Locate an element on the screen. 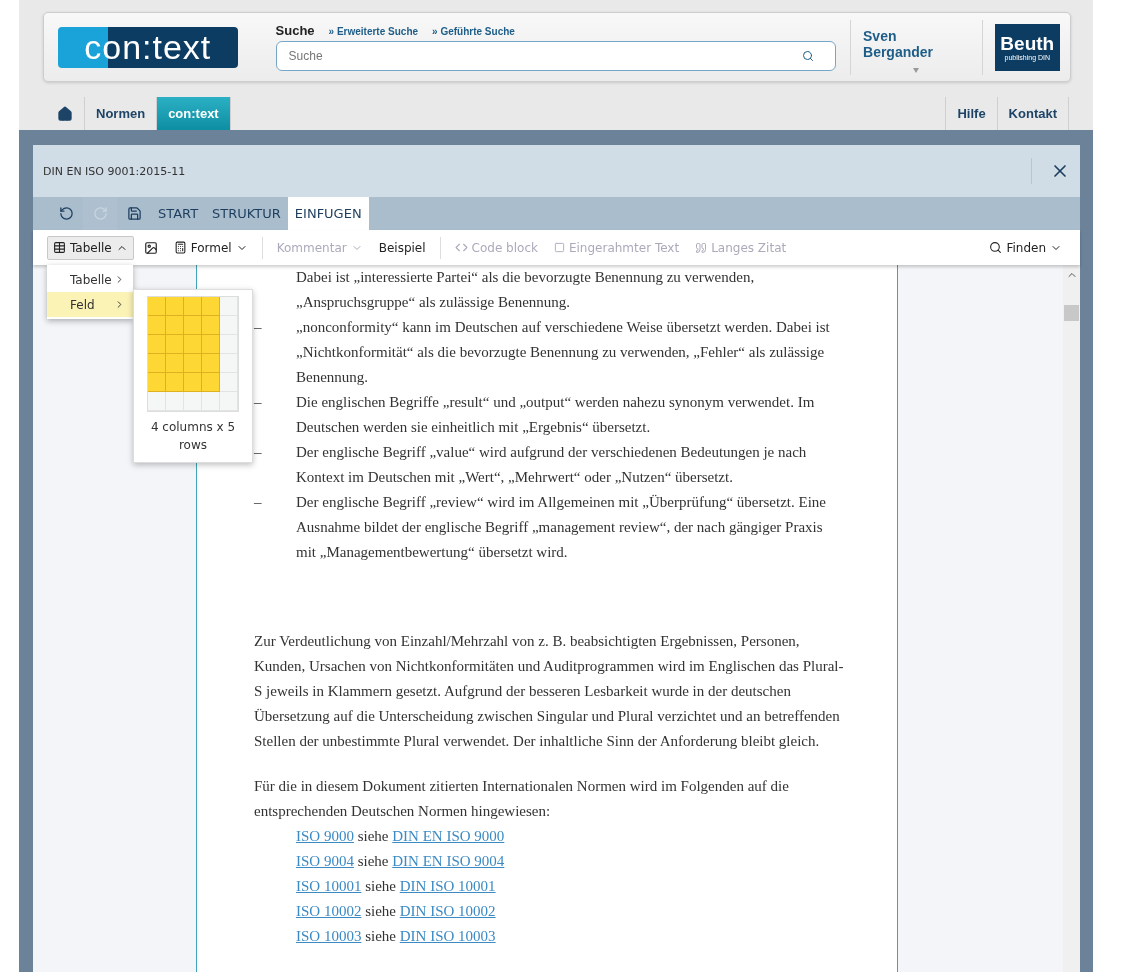 The image size is (1122, 972). search-label: Suche is located at coordinates (295, 30).